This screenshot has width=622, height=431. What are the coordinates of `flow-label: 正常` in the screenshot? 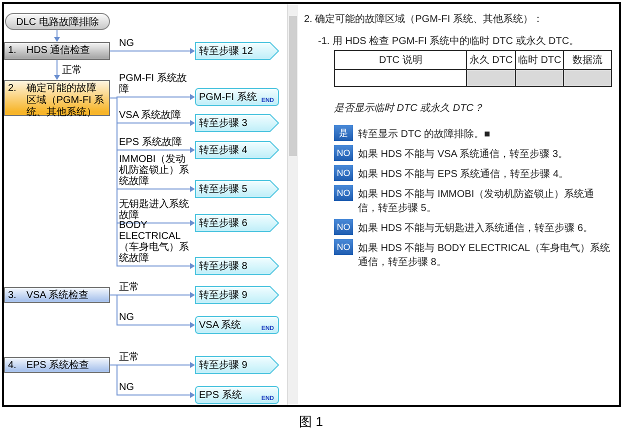 It's located at (72, 70).